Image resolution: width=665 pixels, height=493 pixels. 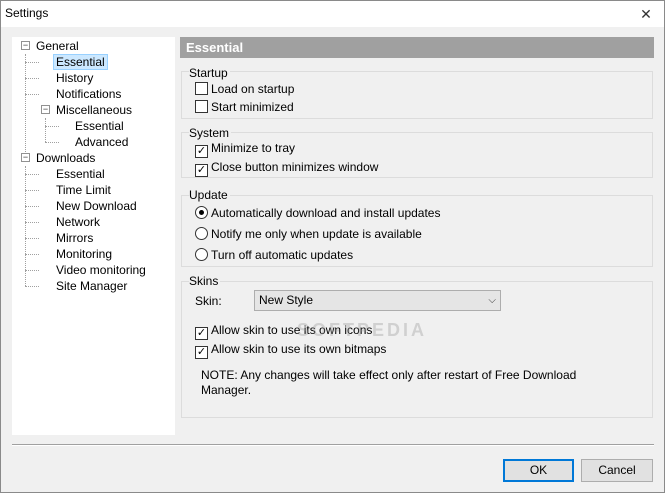 What do you see at coordinates (362, 330) in the screenshot?
I see `watermark: SOFTPEDIA` at bounding box center [362, 330].